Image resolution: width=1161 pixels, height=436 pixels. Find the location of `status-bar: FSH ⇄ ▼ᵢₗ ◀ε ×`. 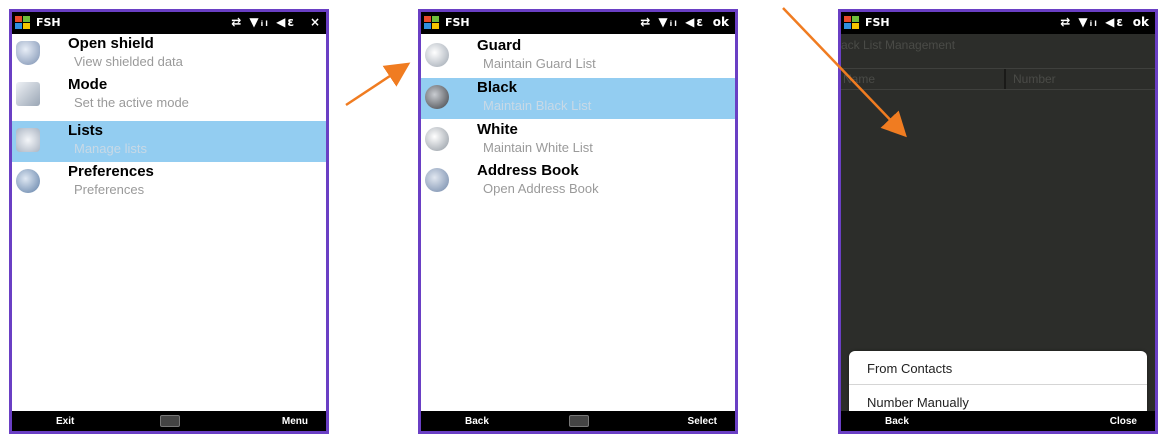

status-bar: FSH ⇄ ▼ᵢₗ ◀ε × is located at coordinates (169, 23).